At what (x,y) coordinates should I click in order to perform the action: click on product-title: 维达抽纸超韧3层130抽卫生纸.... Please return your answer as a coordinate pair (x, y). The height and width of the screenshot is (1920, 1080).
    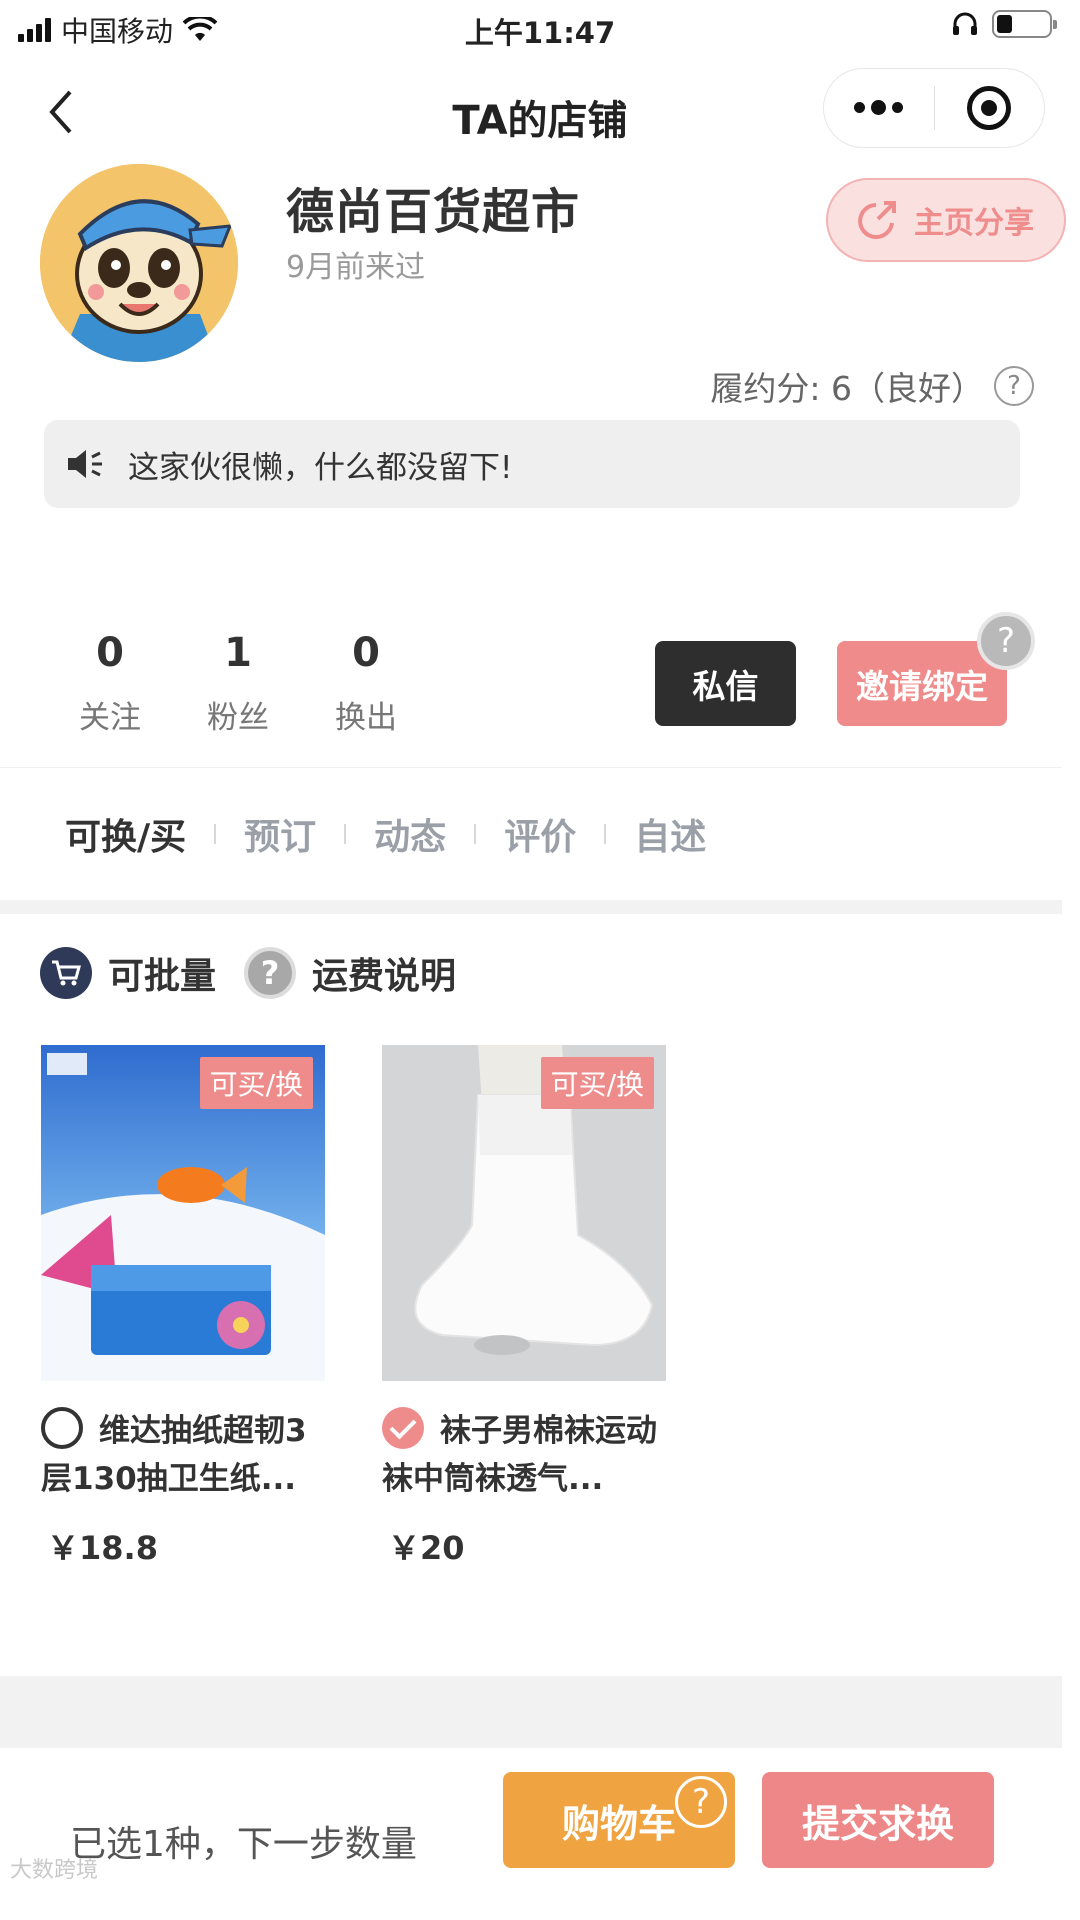
    Looking at the image, I should click on (183, 1455).